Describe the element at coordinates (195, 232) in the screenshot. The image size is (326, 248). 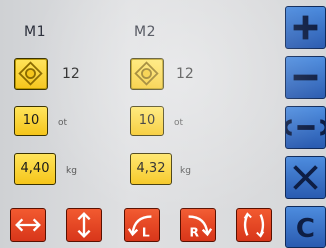
I see `rotate-right-label: R` at that location.